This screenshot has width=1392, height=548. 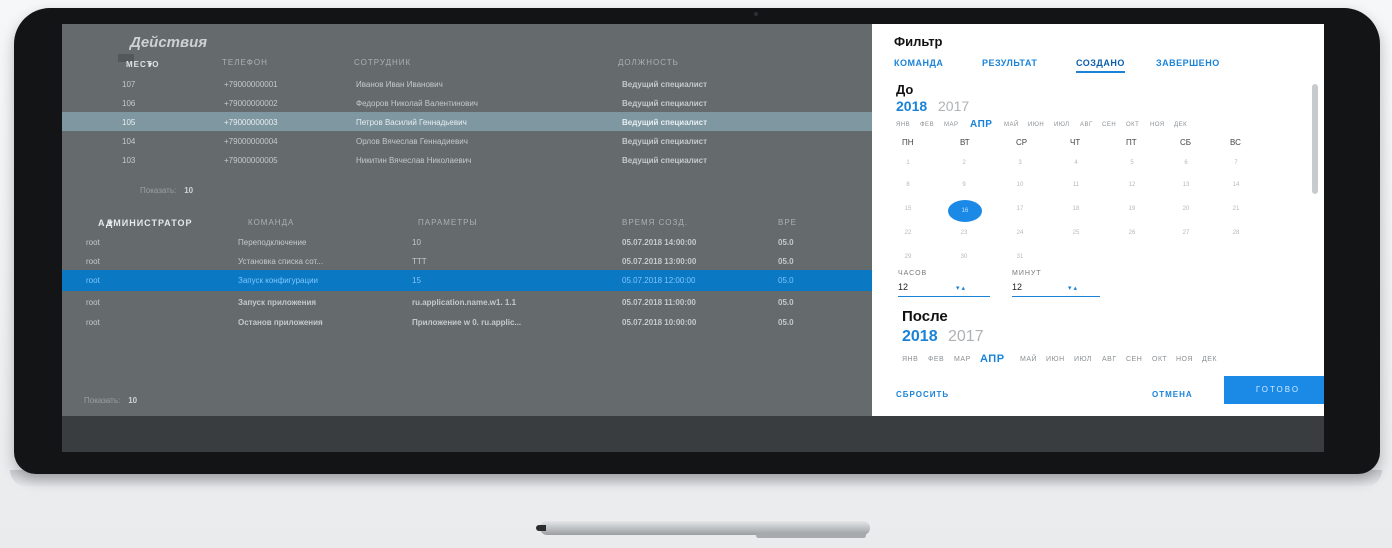 I want to click on tab-finished: ЗАВЕРШЕНО, so click(x=1188, y=63).